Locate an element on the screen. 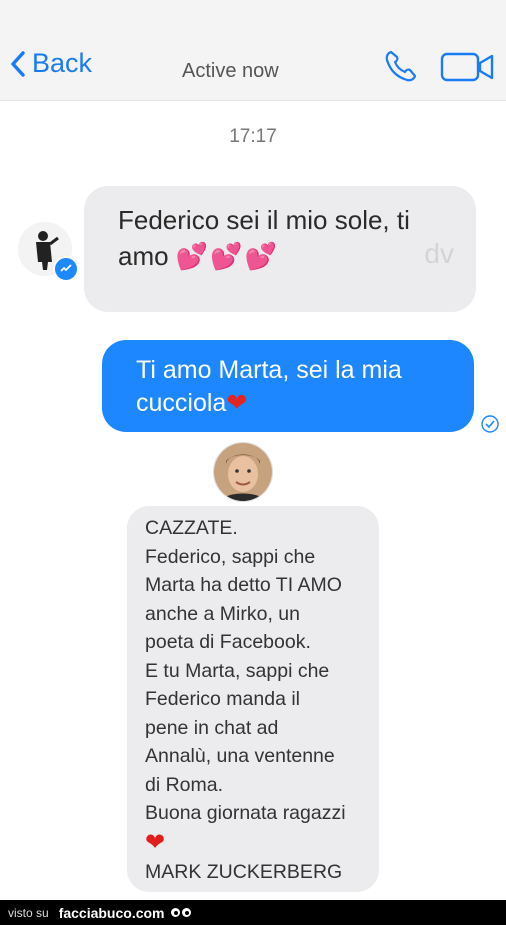  messenger-icon is located at coordinates (66, 269).